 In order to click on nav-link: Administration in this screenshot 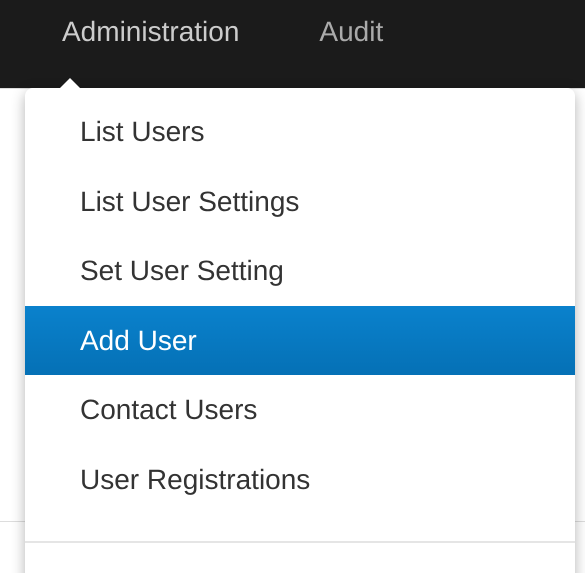, I will do `click(151, 32)`.